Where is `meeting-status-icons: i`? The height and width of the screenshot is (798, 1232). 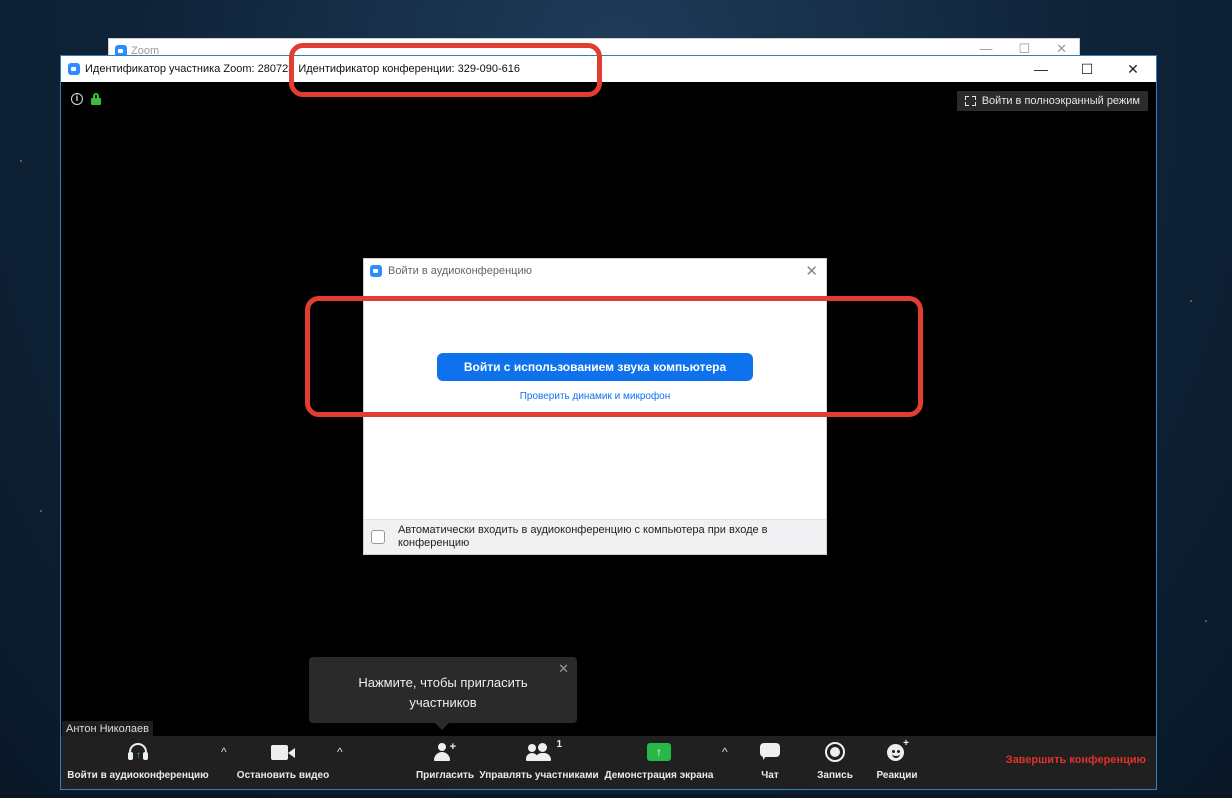
meeting-status-icons: i is located at coordinates (86, 99).